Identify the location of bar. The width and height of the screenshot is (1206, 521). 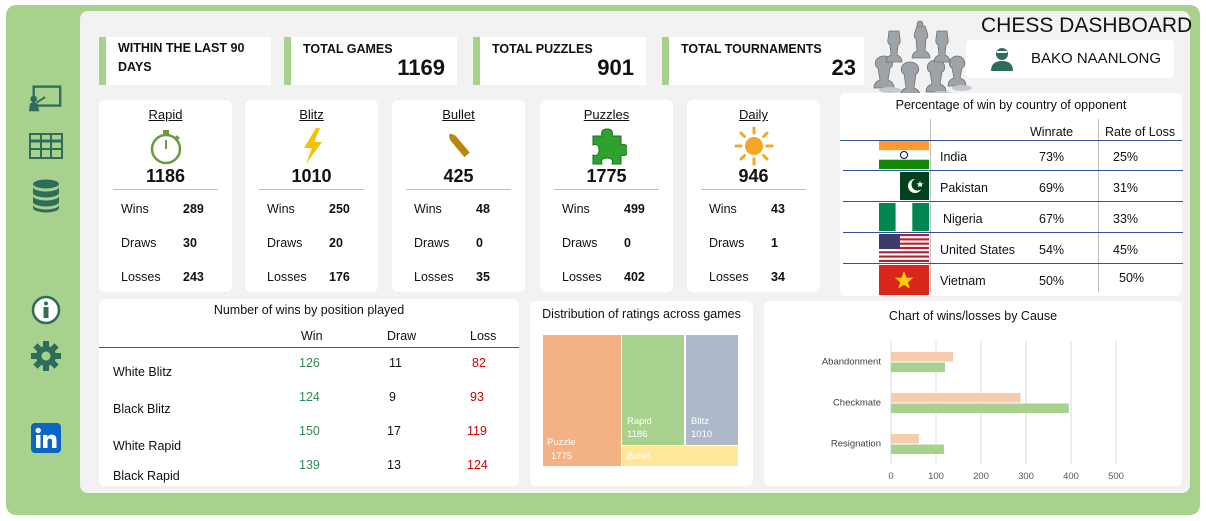
(918, 449).